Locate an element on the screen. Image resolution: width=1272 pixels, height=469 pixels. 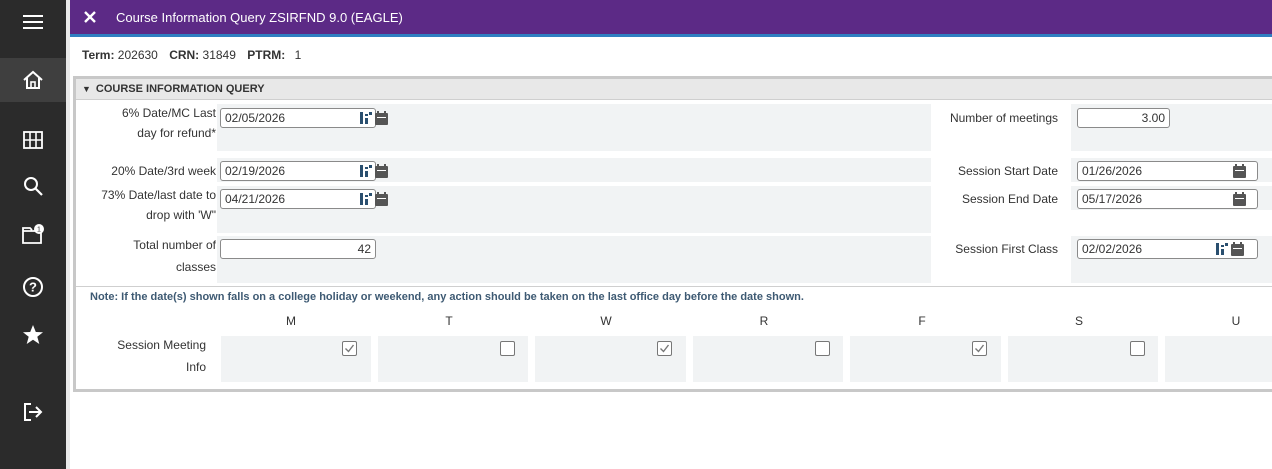
total-classes-field: 42 is located at coordinates (298, 249).